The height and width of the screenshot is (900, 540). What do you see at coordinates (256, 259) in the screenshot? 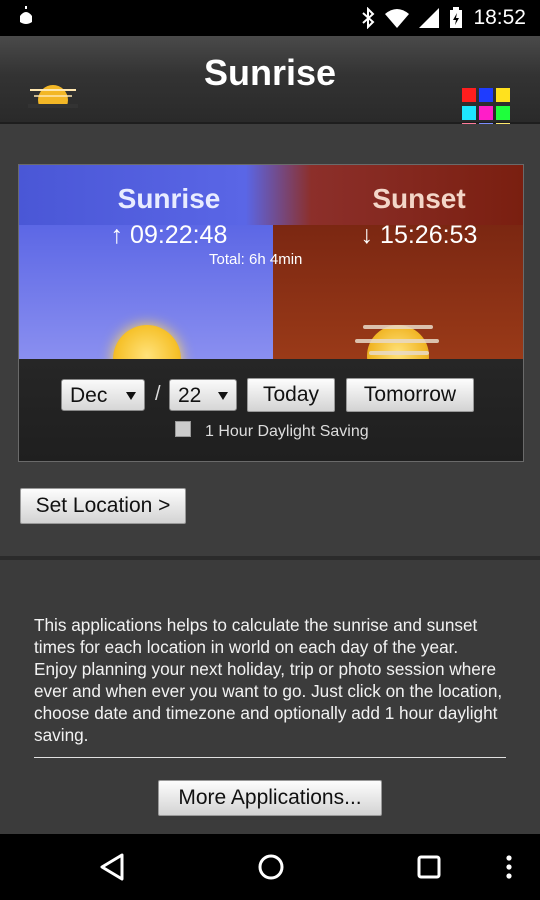
I see `total-daylight: Total: 6h 4min` at bounding box center [256, 259].